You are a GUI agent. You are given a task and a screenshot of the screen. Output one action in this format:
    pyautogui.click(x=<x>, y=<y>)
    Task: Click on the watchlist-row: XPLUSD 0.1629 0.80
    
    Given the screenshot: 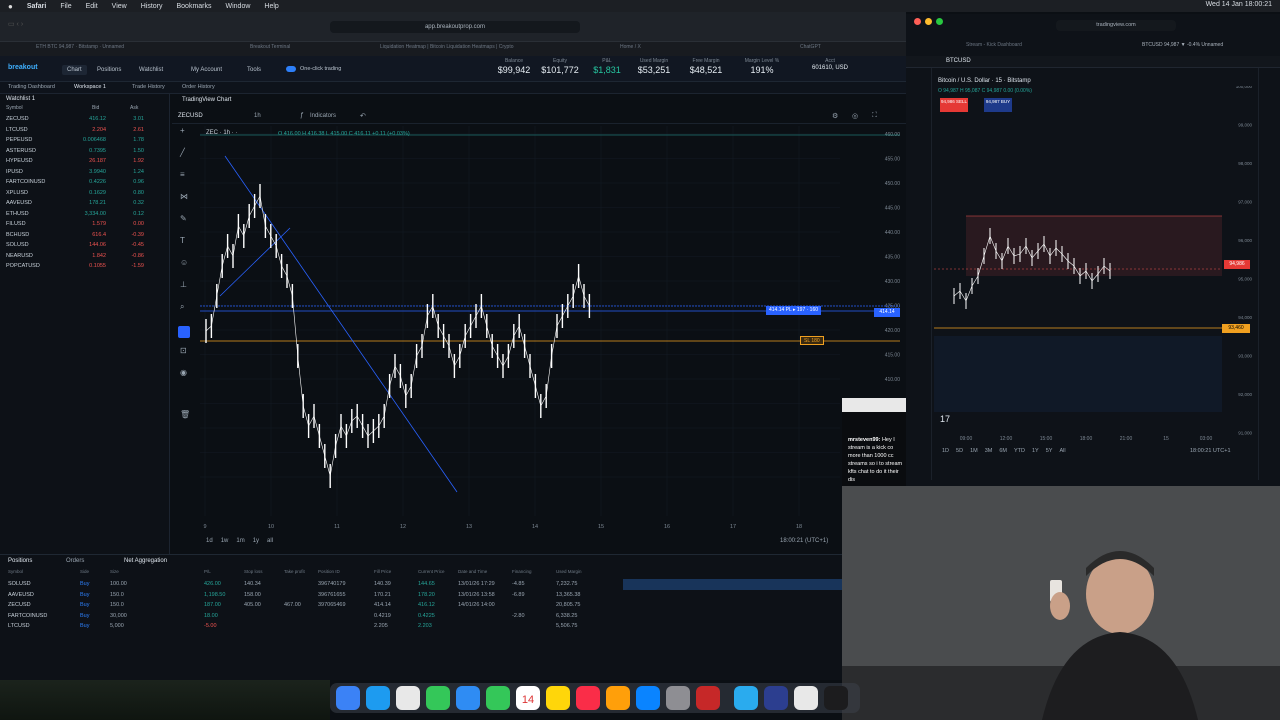 What is the action you would take?
    pyautogui.click(x=85, y=193)
    